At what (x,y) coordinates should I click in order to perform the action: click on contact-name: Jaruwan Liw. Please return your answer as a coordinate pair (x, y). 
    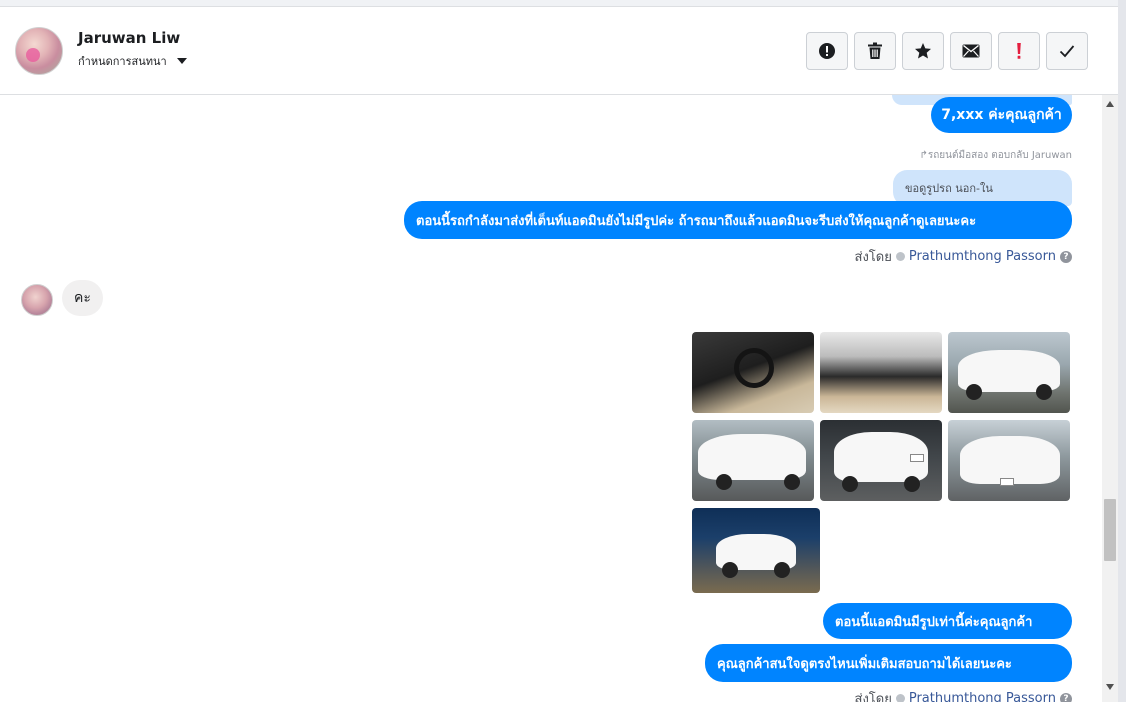
    Looking at the image, I should click on (129, 38).